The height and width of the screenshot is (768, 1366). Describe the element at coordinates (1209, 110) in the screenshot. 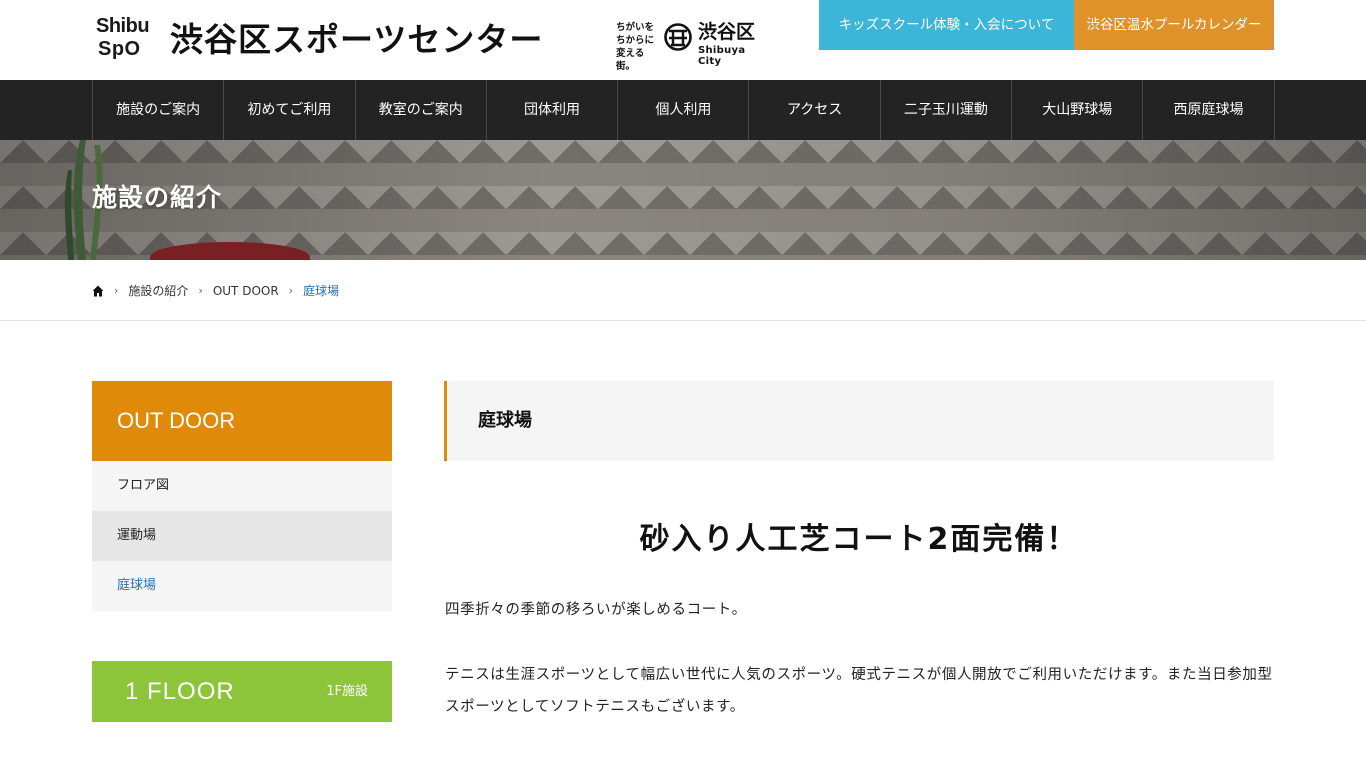

I see `nav-item-nishihara: 西原庭球場` at that location.